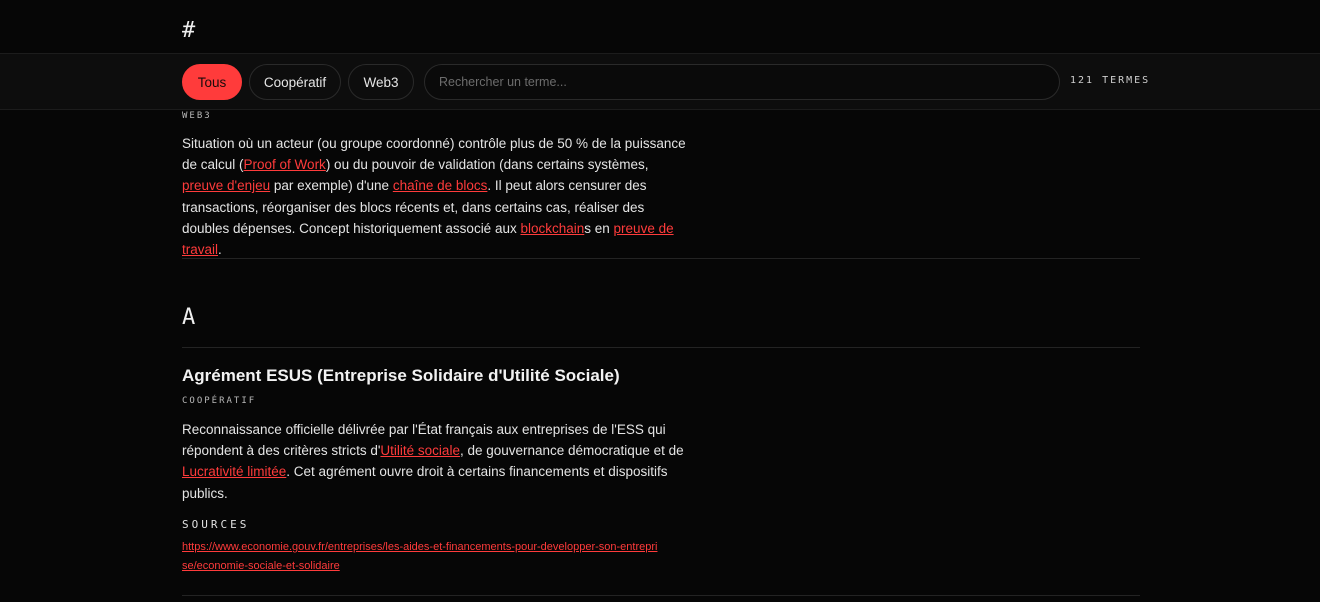  Describe the element at coordinates (285, 164) in the screenshot. I see `link-proof-of-work: Proof of Work` at that location.